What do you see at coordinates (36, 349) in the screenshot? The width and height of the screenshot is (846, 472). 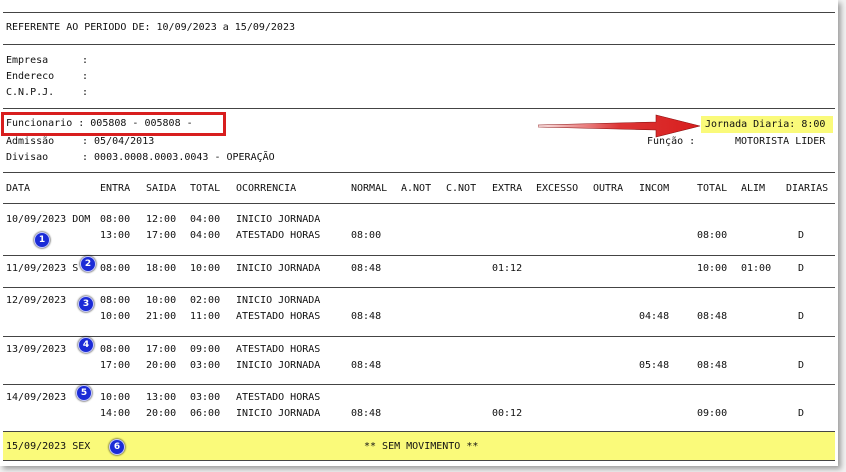 I see `day-date: 13/09/2023` at bounding box center [36, 349].